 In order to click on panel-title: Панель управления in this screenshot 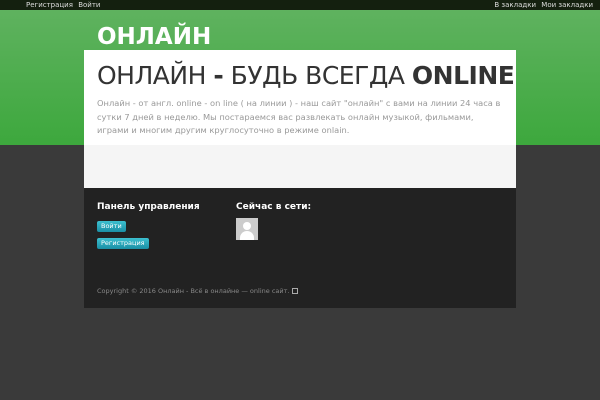, I will do `click(148, 207)`.